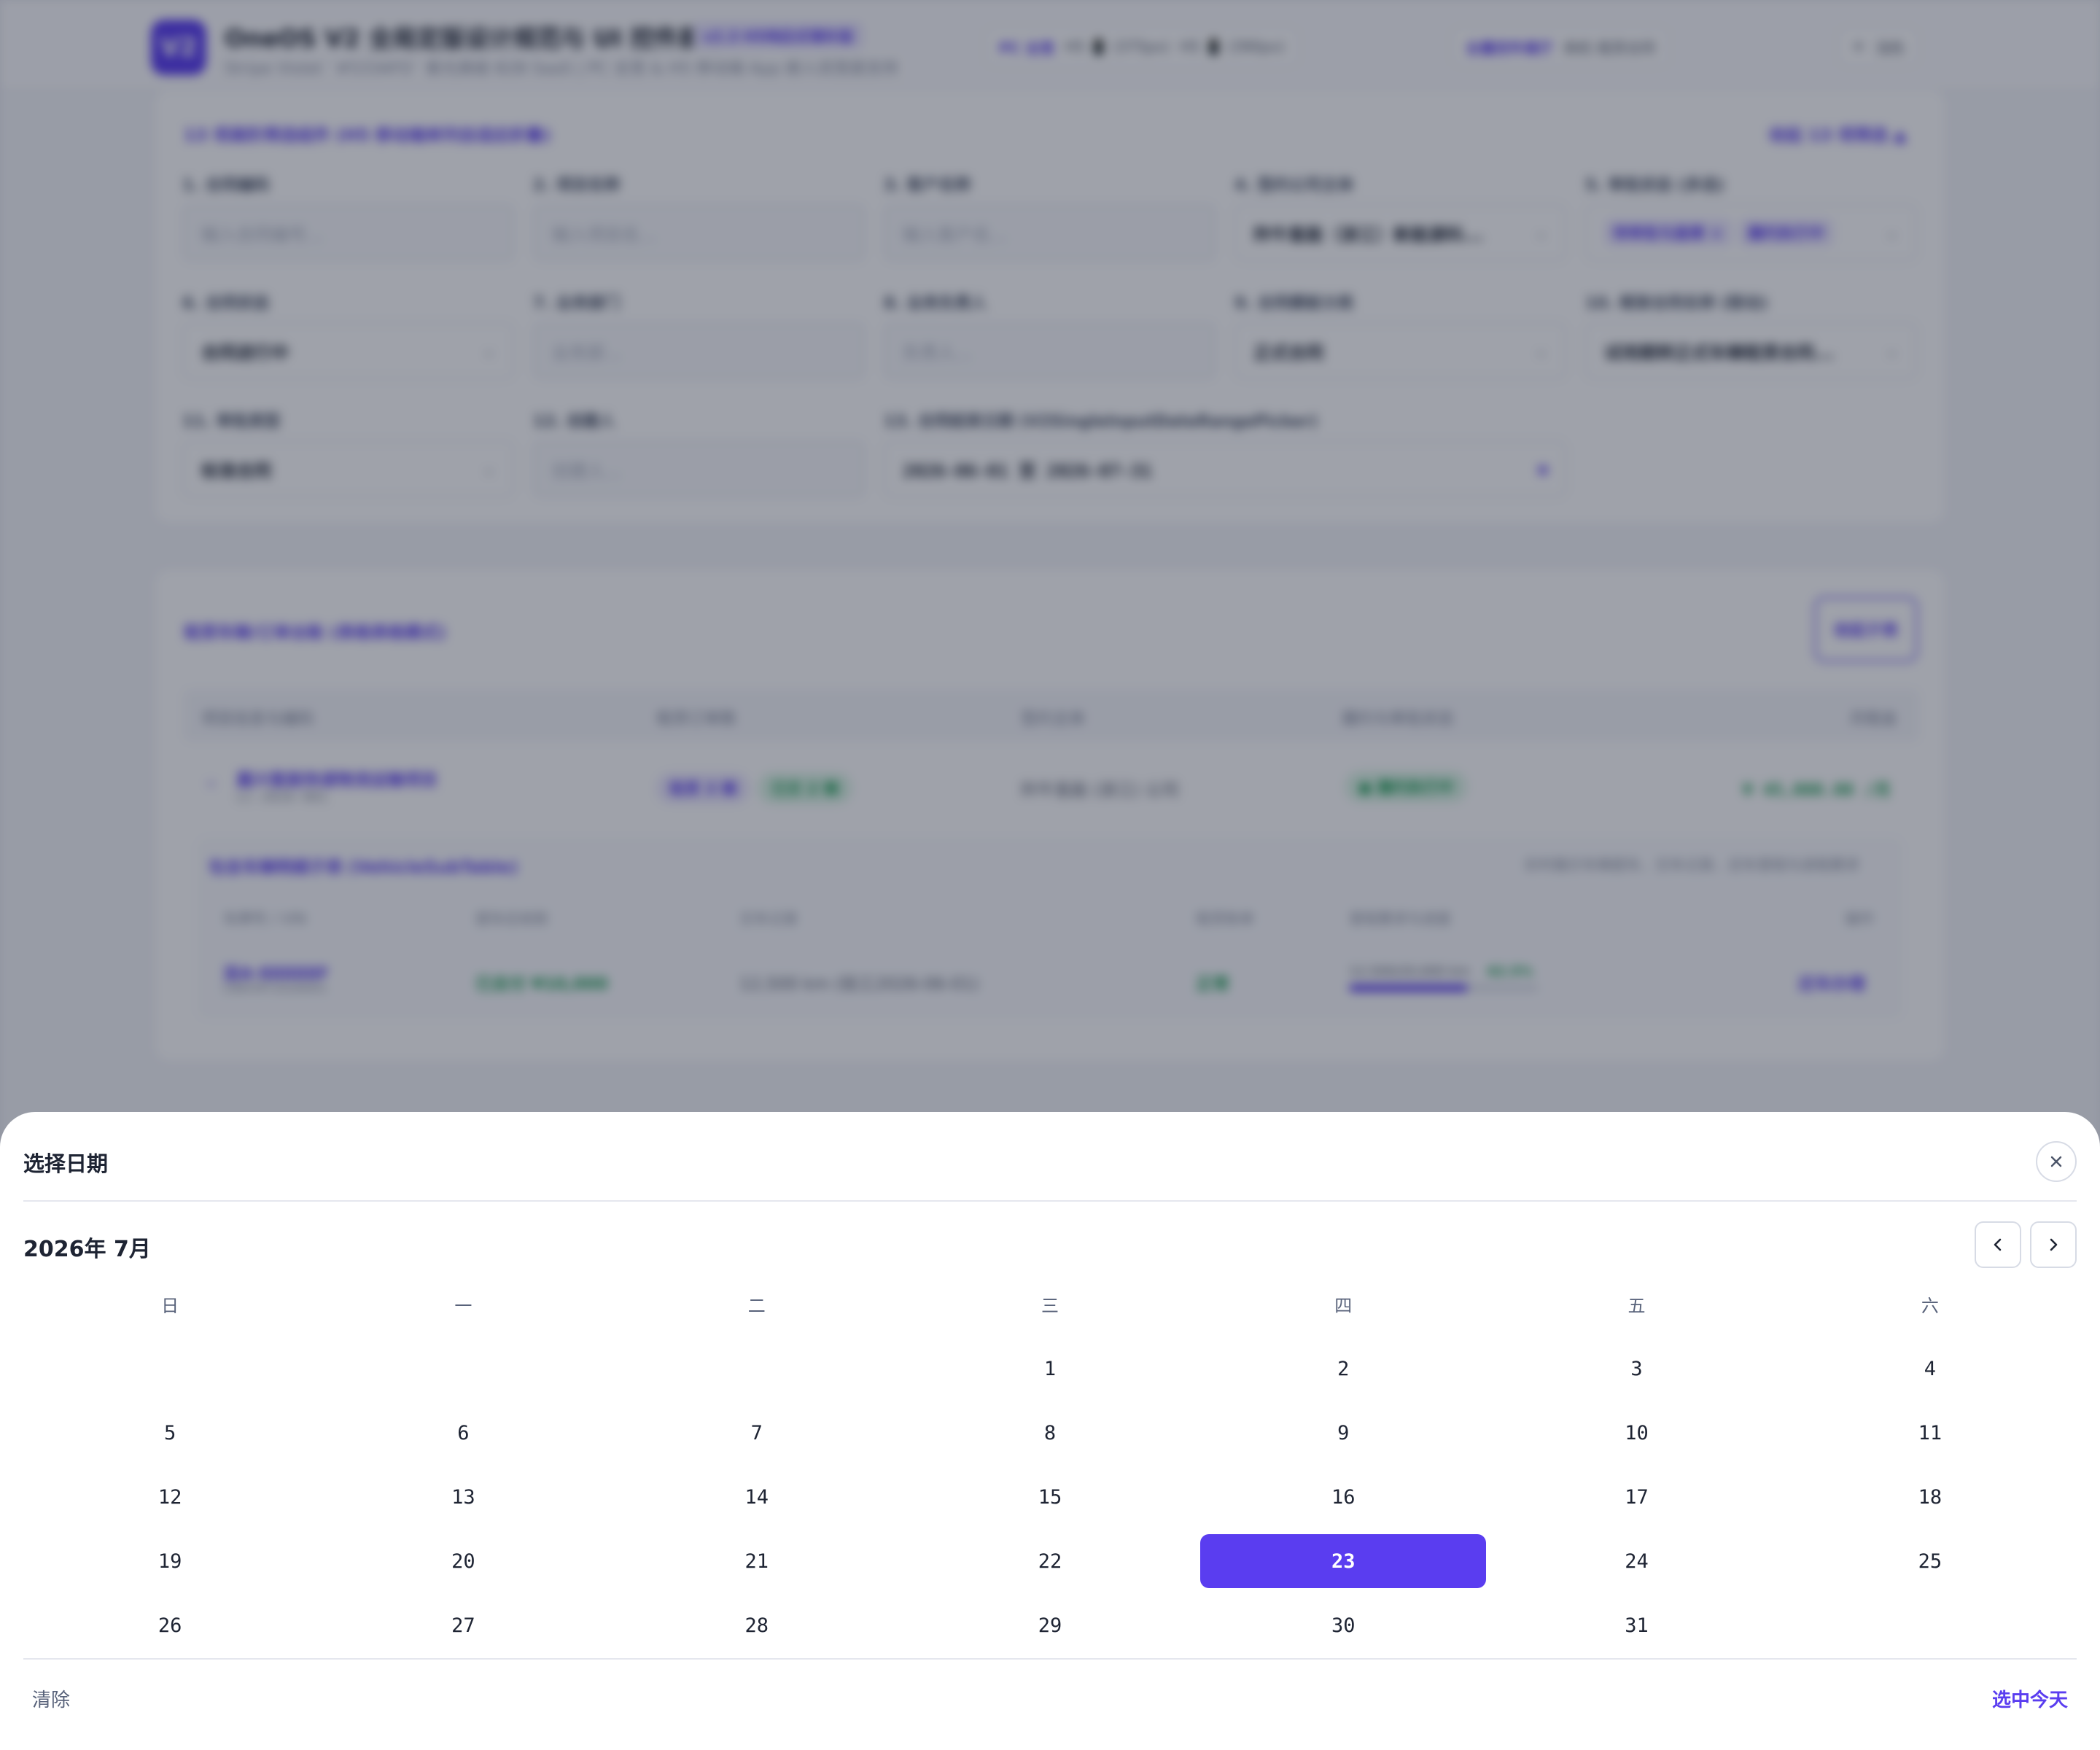  I want to click on day-number: 15, so click(1050, 1497).